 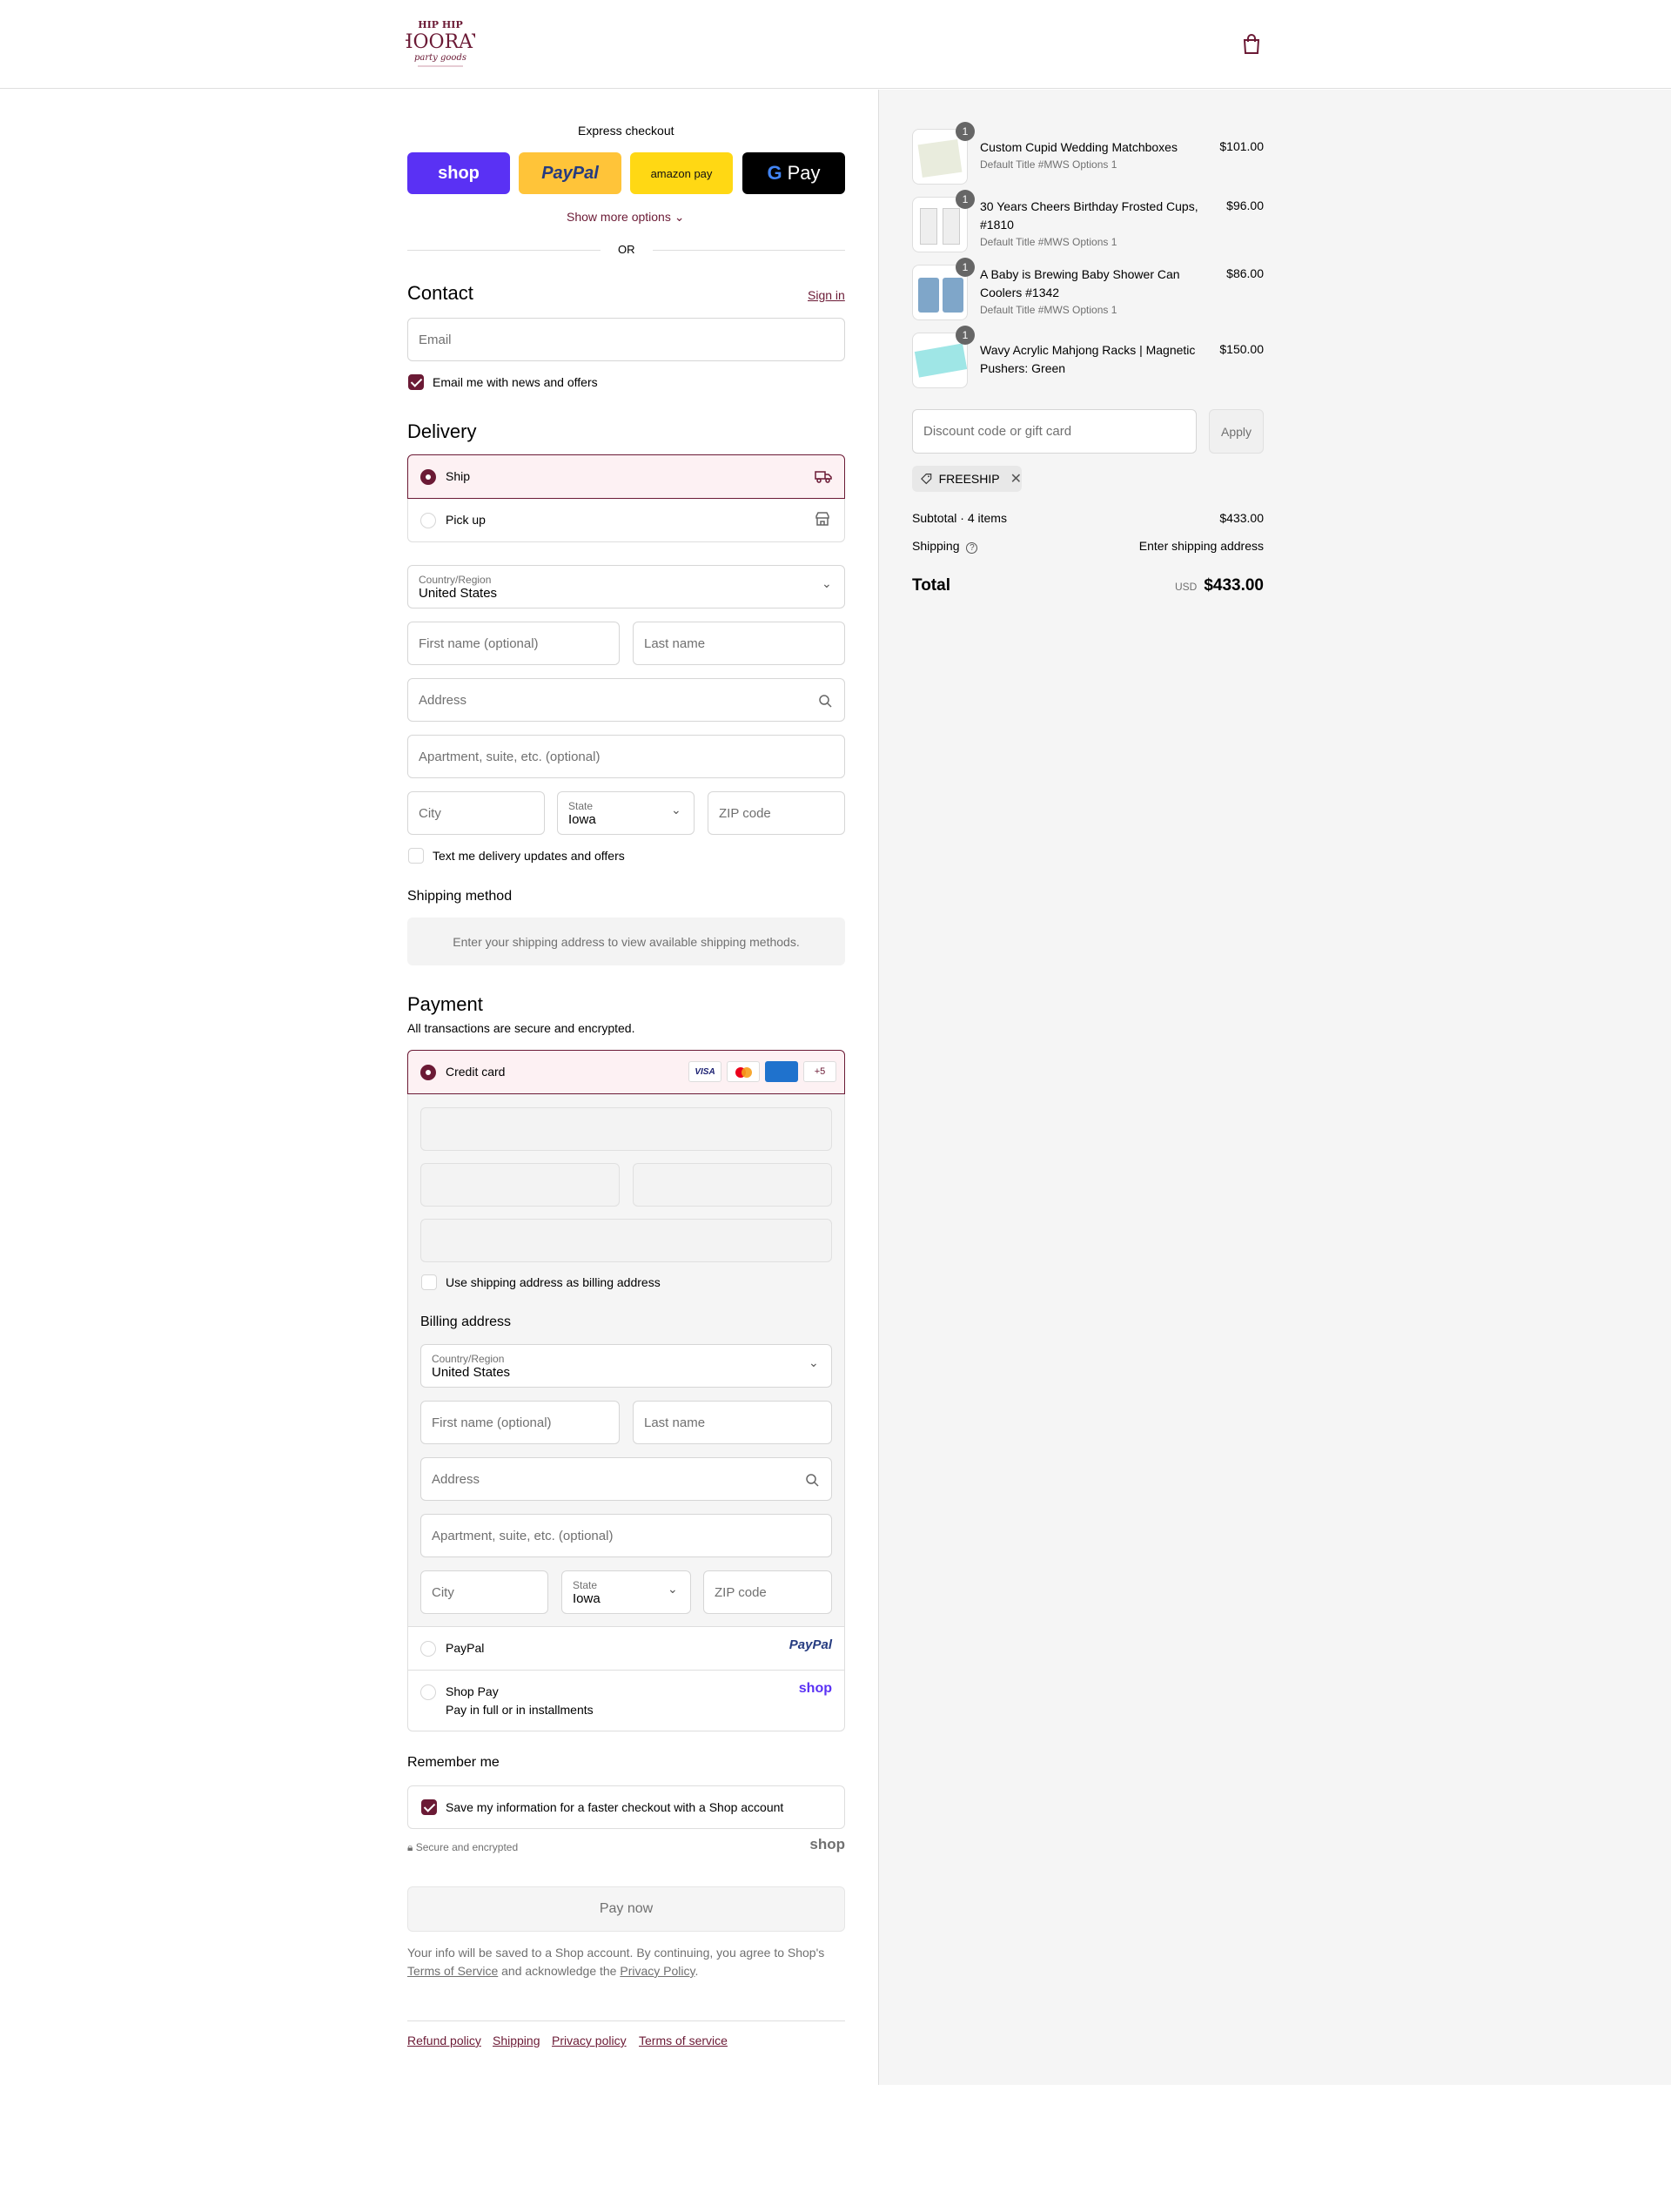 What do you see at coordinates (465, 1648) in the screenshot?
I see `paypal-option-label: PayPal` at bounding box center [465, 1648].